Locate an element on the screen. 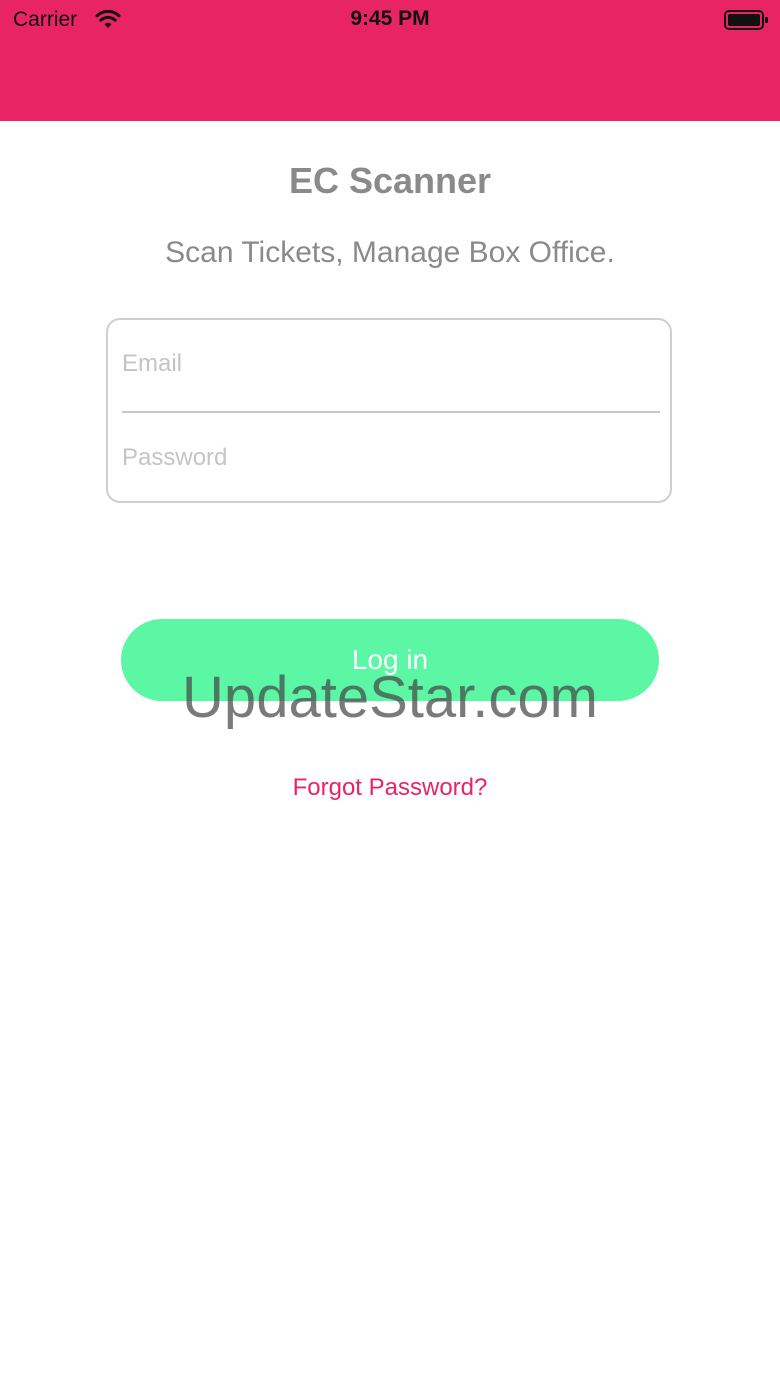 The height and width of the screenshot is (1387, 780). email-field is located at coordinates (390, 364).